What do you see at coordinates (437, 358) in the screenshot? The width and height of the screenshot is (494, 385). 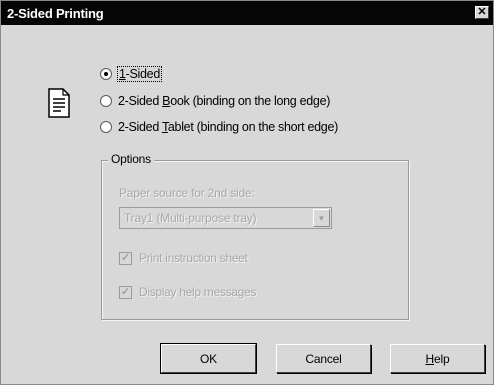 I see `help-button: Help` at bounding box center [437, 358].